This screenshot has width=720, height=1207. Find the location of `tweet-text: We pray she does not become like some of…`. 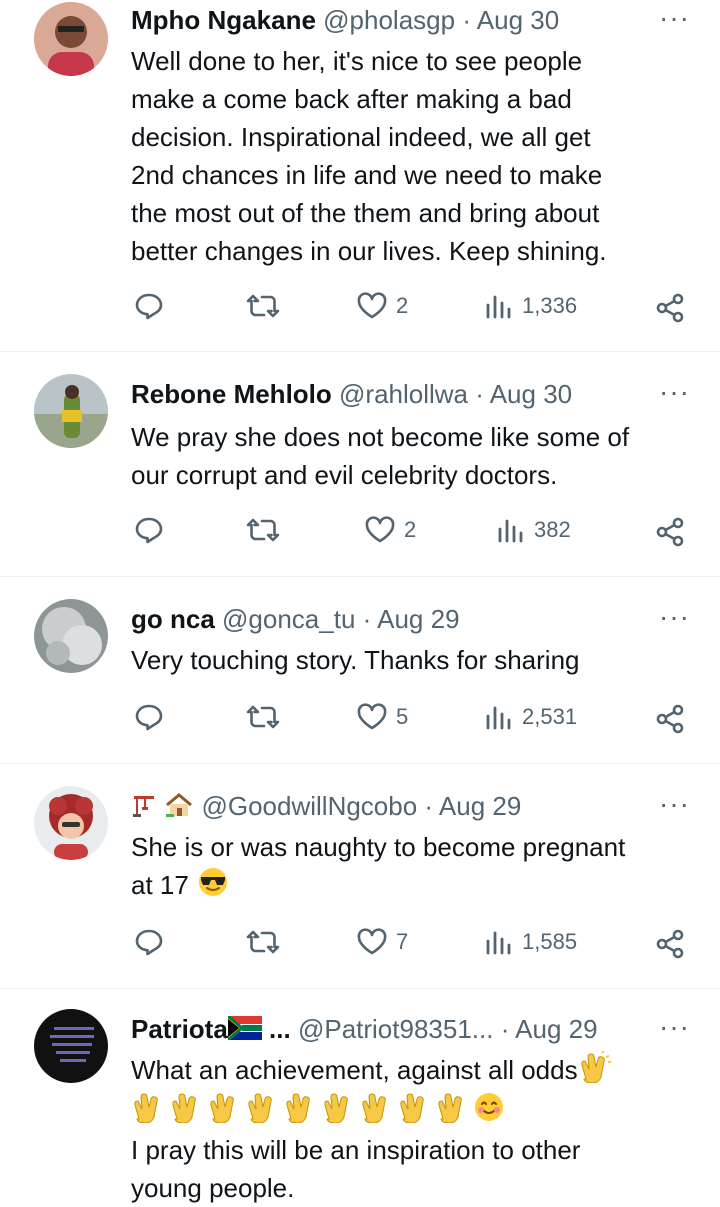

tweet-text: We pray she does not become like some of… is located at coordinates (411, 456).